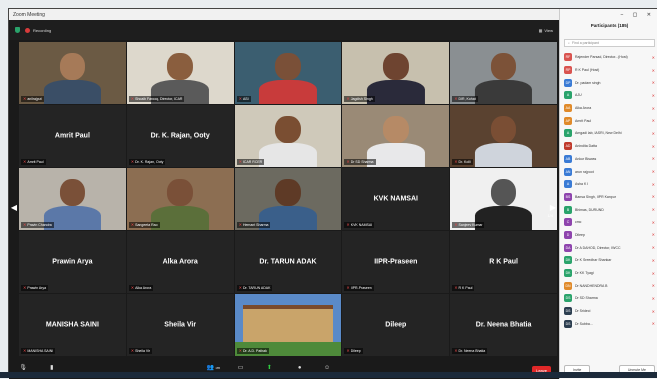 The image size is (657, 379). Describe the element at coordinates (608, 70) in the screenshot. I see `participant-row: RP R K Paul (Host) ✕` at that location.